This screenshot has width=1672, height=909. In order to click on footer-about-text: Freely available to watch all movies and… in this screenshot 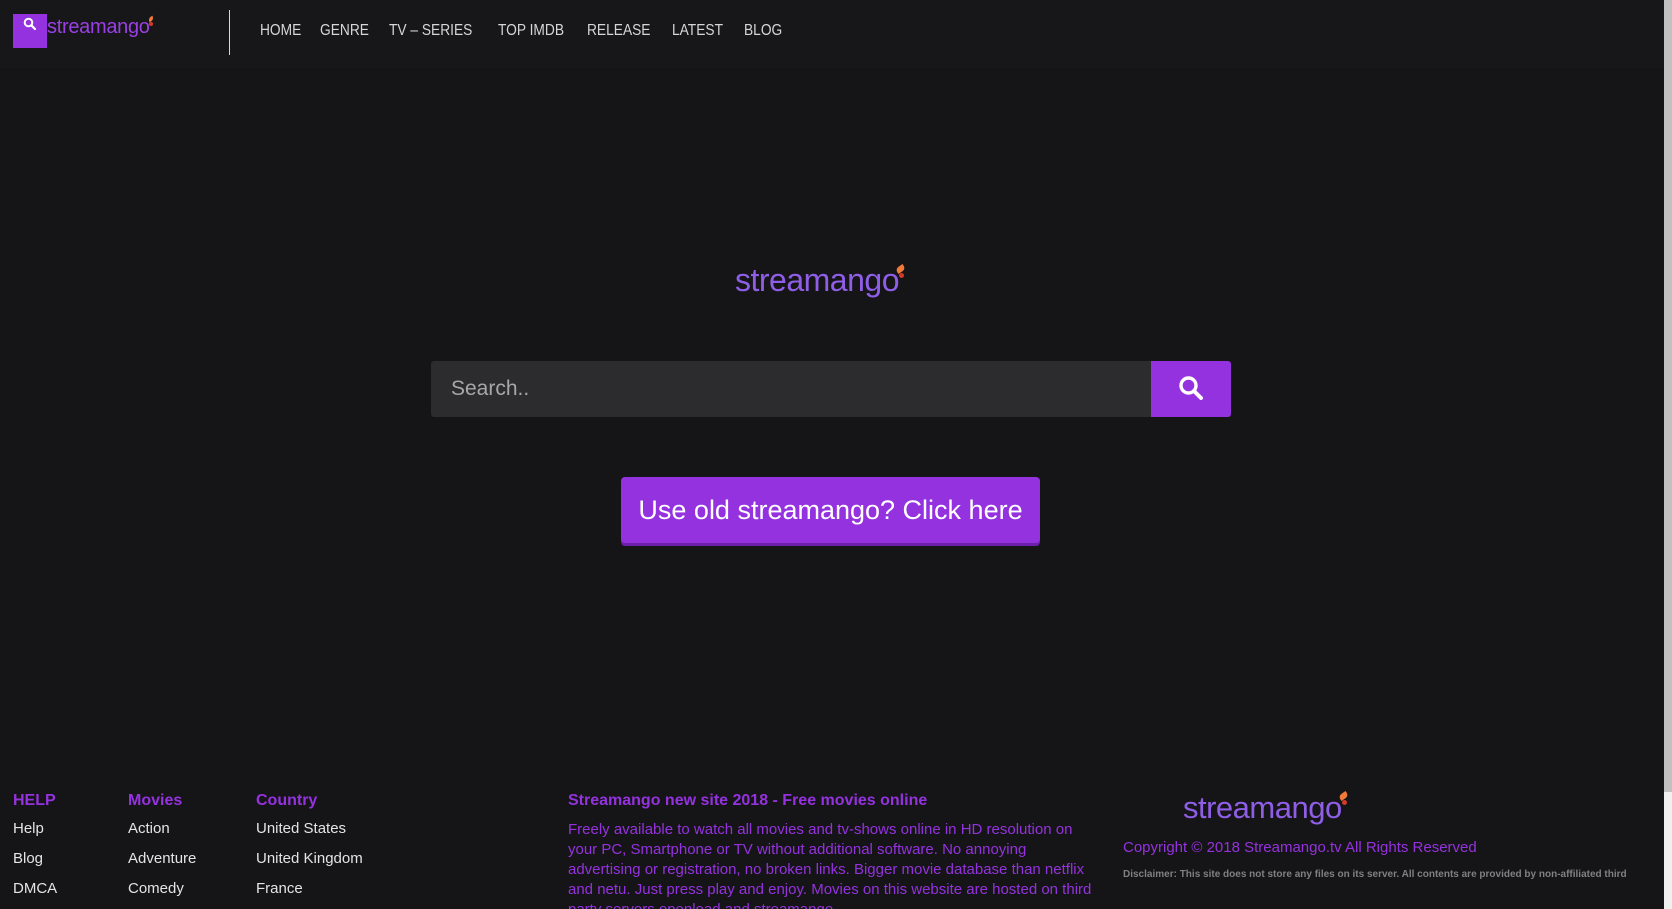, I will do `click(830, 865)`.